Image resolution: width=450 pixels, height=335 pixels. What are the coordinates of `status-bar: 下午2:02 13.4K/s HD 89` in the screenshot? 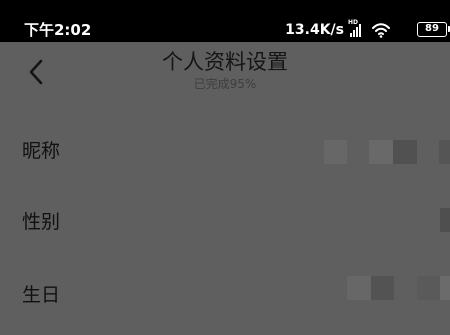 It's located at (225, 21).